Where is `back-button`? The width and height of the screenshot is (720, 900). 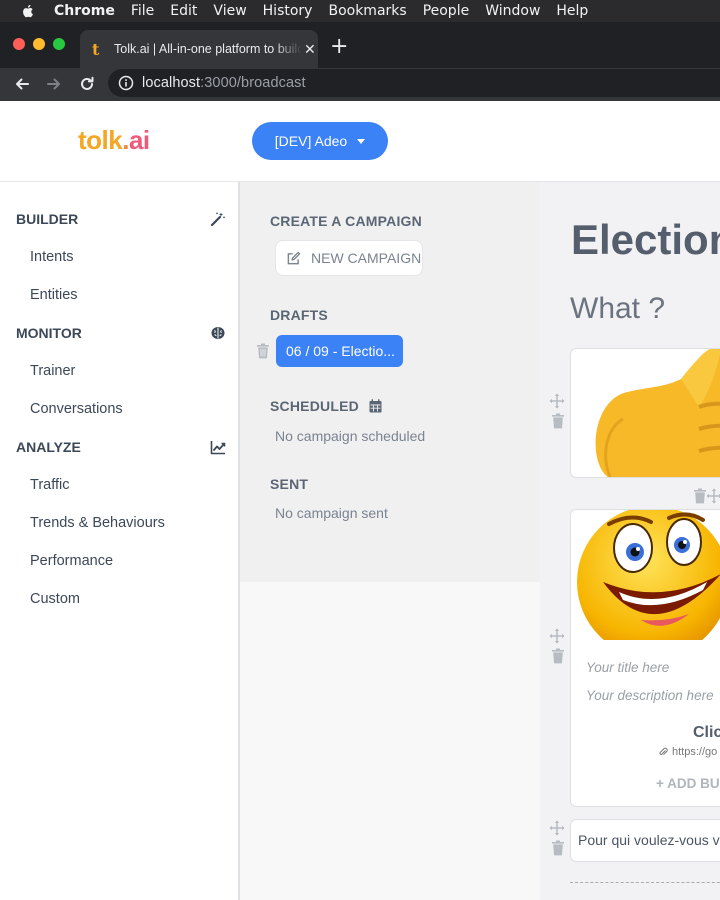 back-button is located at coordinates (22, 84).